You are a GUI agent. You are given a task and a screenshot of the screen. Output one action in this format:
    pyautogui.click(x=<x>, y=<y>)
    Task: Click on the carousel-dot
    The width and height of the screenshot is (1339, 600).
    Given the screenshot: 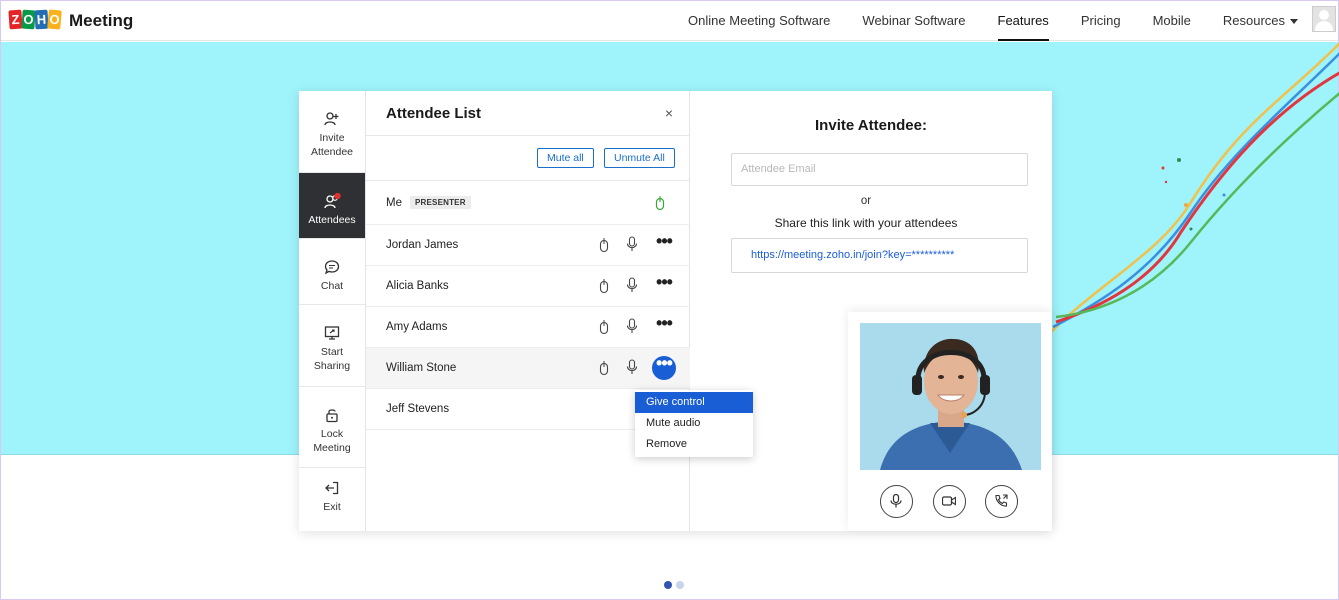 What is the action you would take?
    pyautogui.click(x=680, y=585)
    